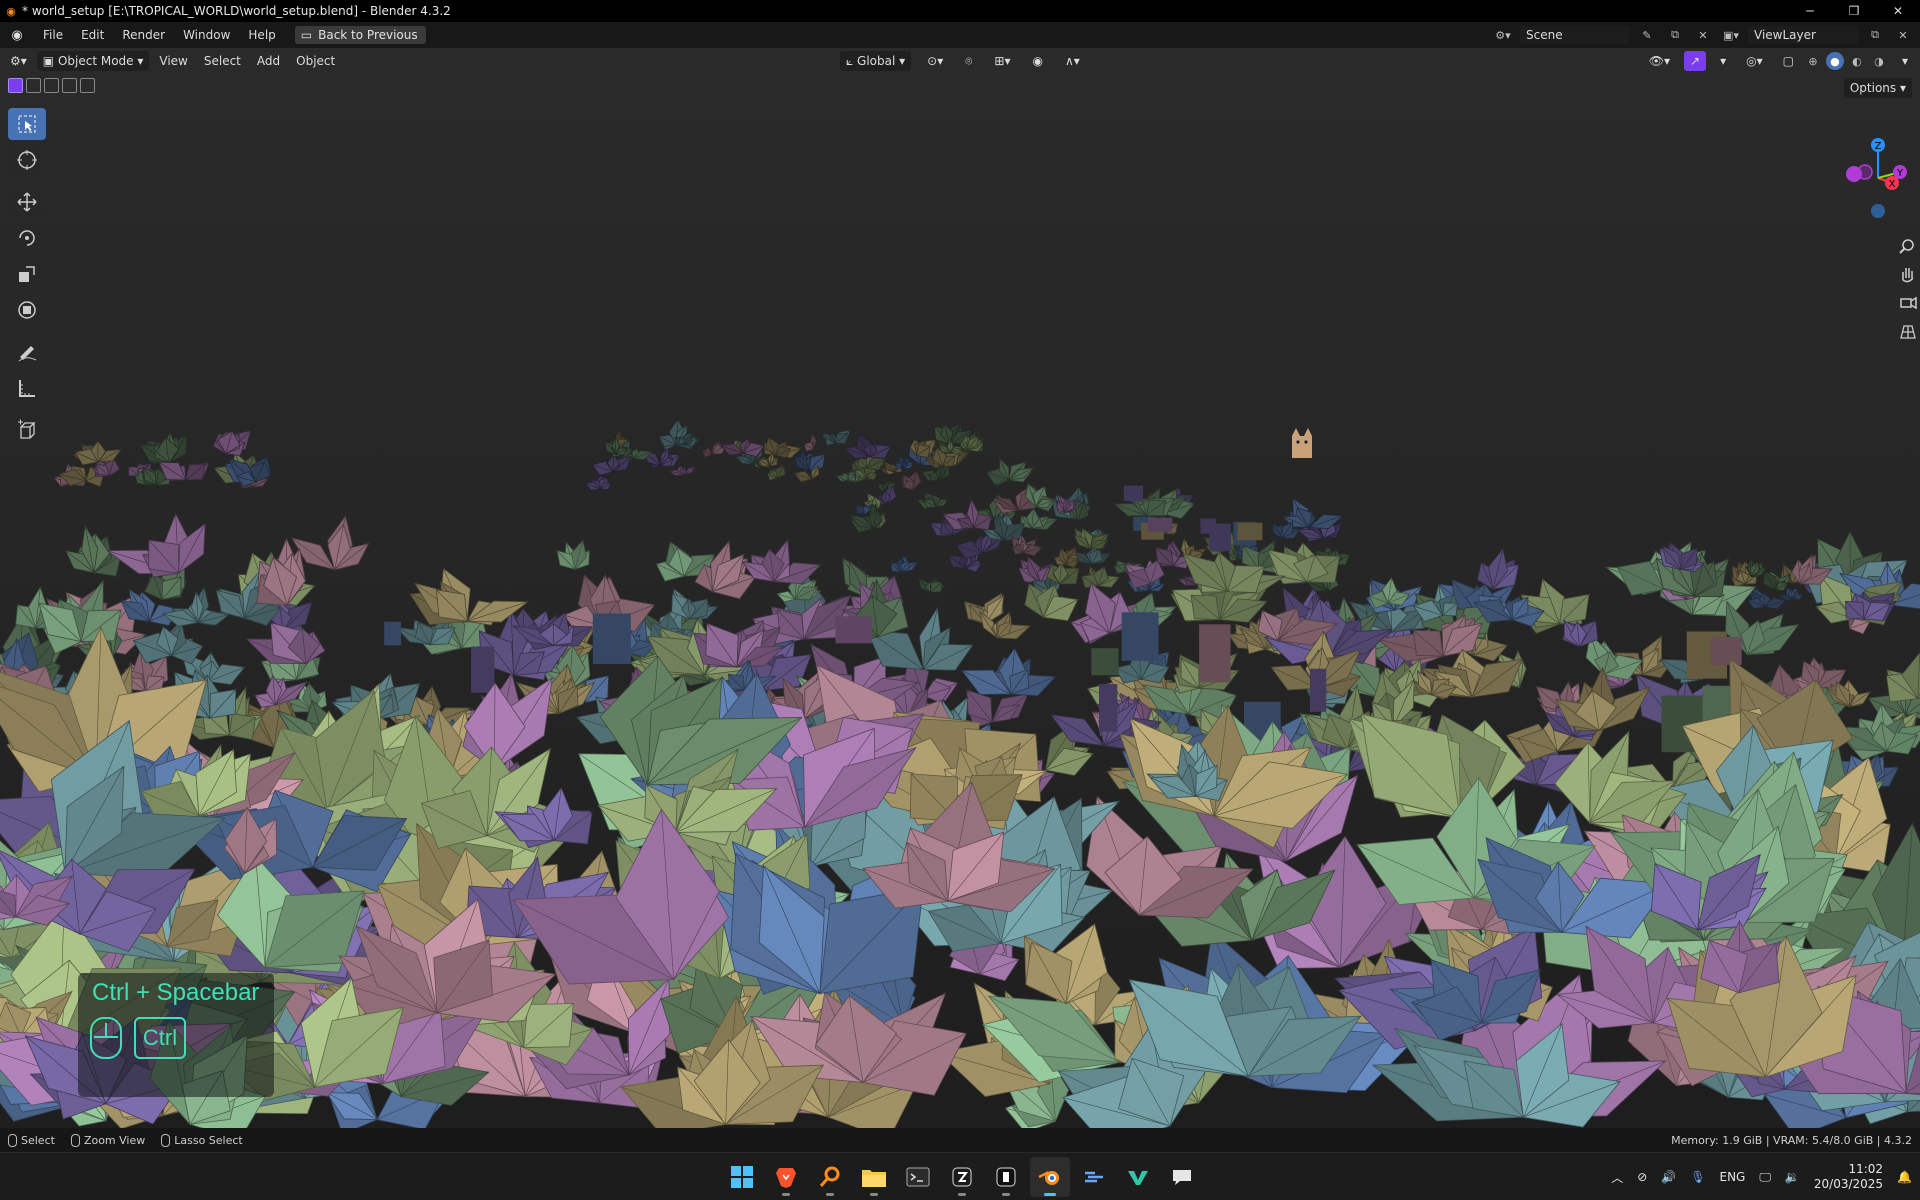  I want to click on scene-name: Scene, so click(1544, 35).